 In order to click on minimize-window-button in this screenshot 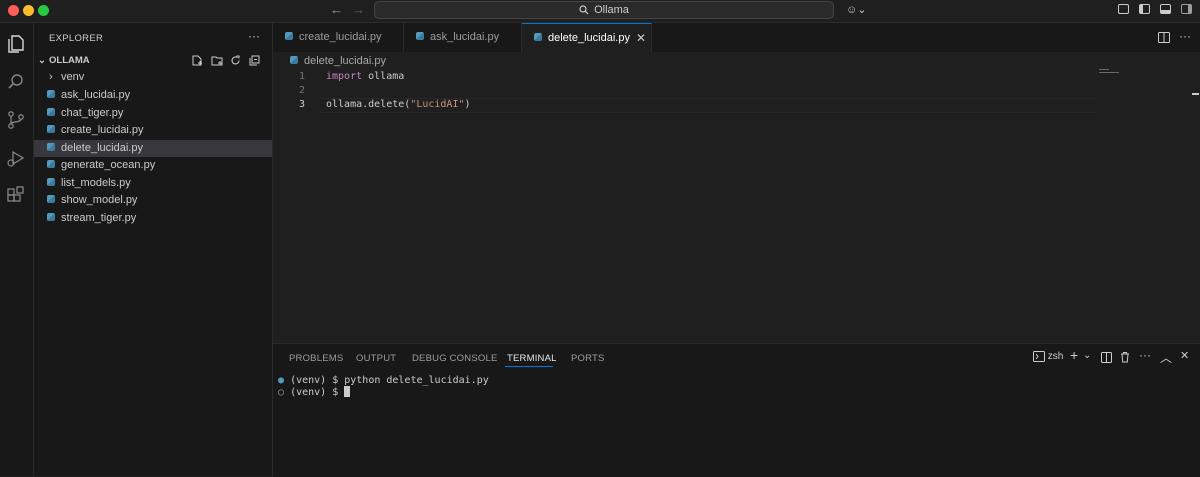, I will do `click(28, 10)`.